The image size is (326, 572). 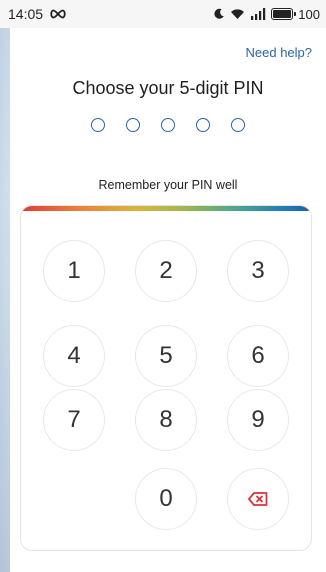 I want to click on need-help-link: Need help?, so click(x=279, y=52).